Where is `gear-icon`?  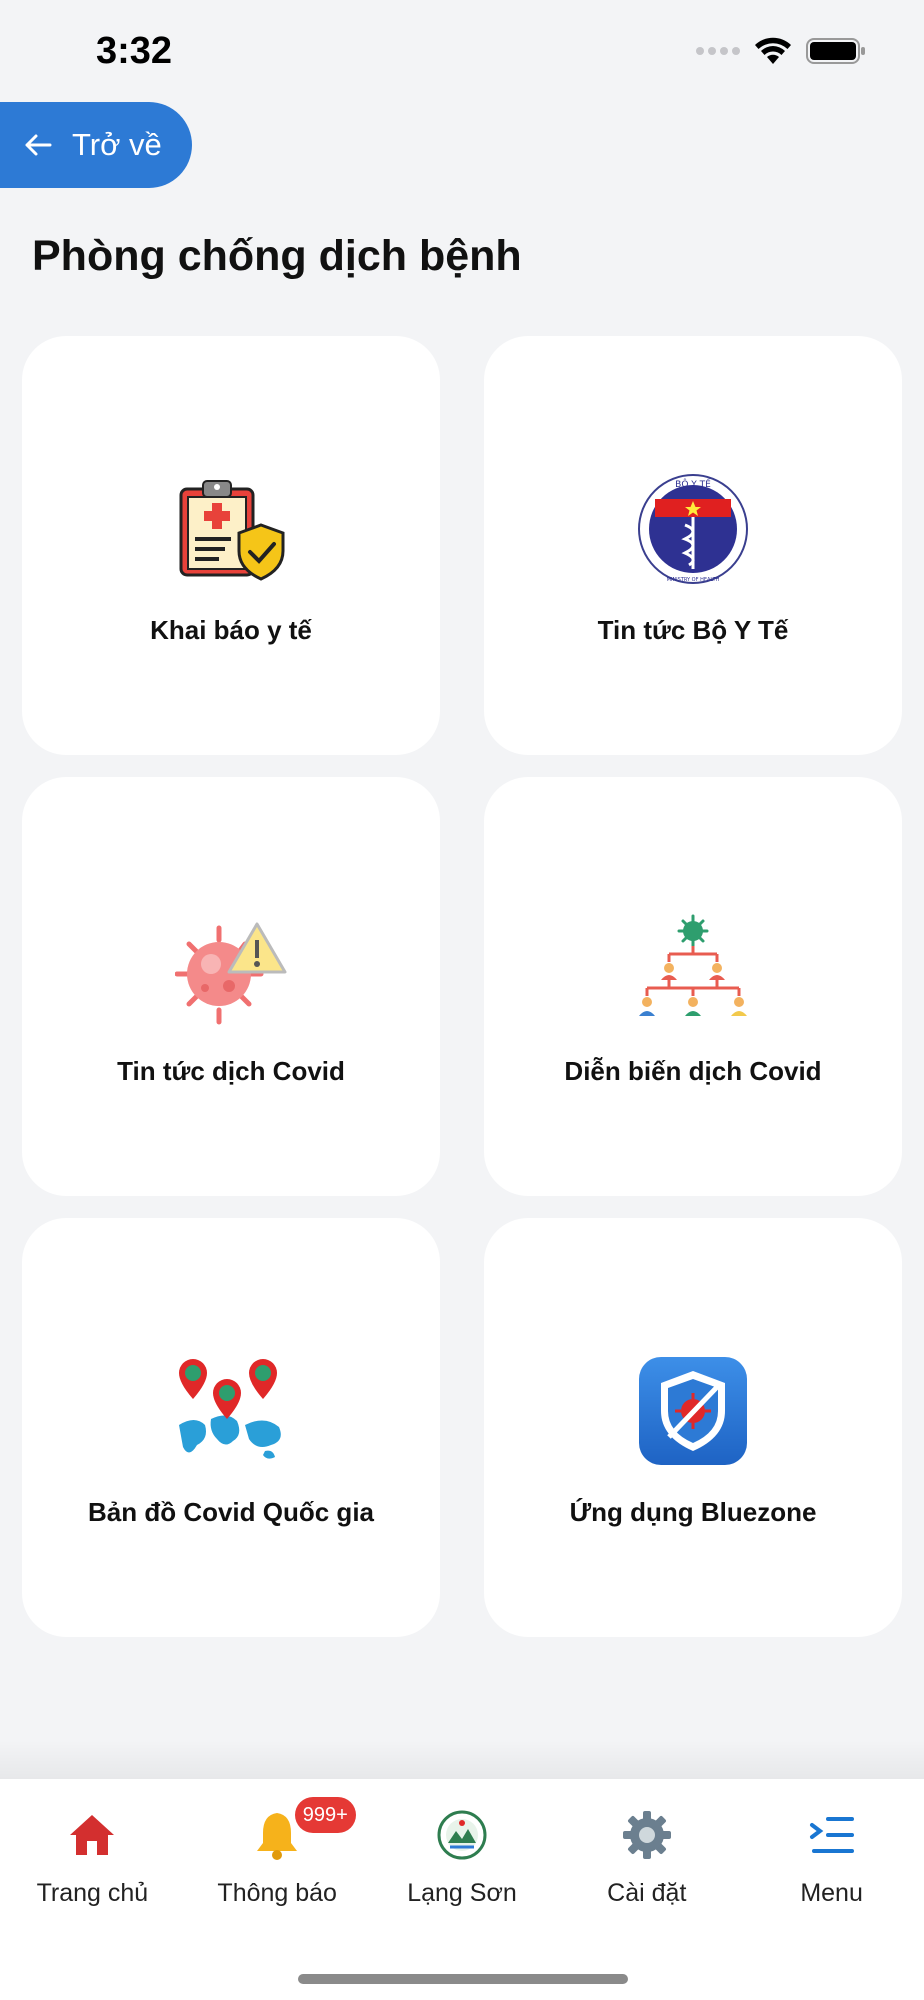 gear-icon is located at coordinates (646, 1835).